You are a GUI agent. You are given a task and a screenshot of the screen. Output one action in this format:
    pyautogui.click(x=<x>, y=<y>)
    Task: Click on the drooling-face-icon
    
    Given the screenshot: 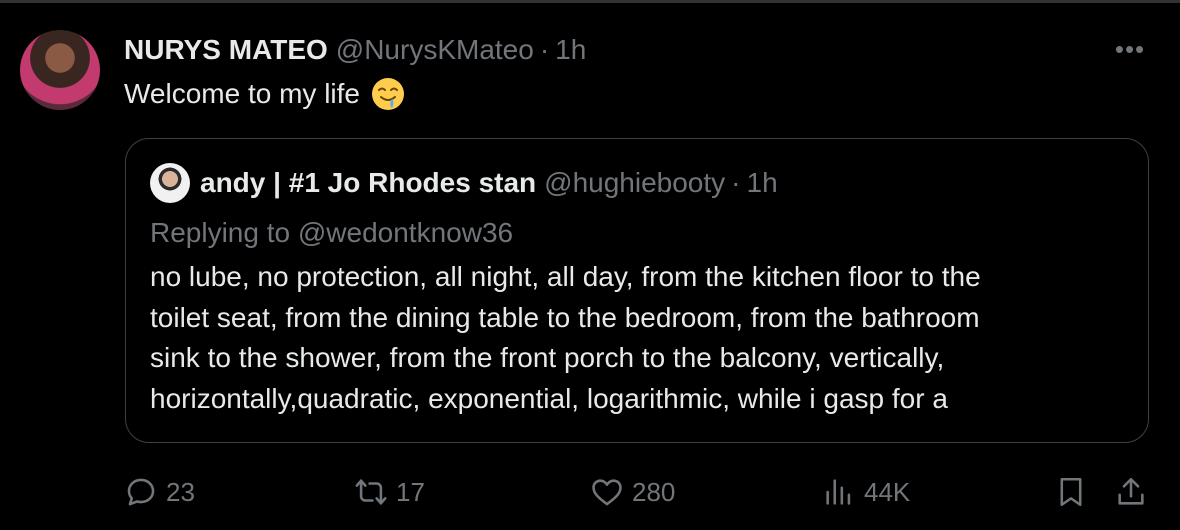 What is the action you would take?
    pyautogui.click(x=388, y=94)
    